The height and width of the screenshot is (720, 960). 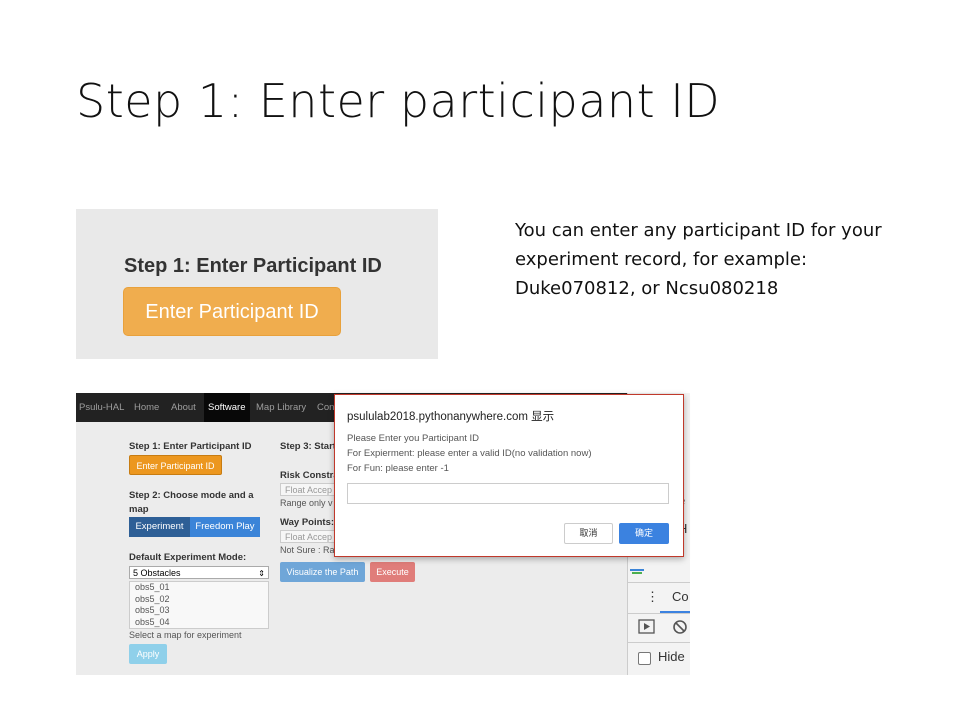 What do you see at coordinates (232, 311) in the screenshot?
I see `zoom-enter-id-button: Enter Participant ID` at bounding box center [232, 311].